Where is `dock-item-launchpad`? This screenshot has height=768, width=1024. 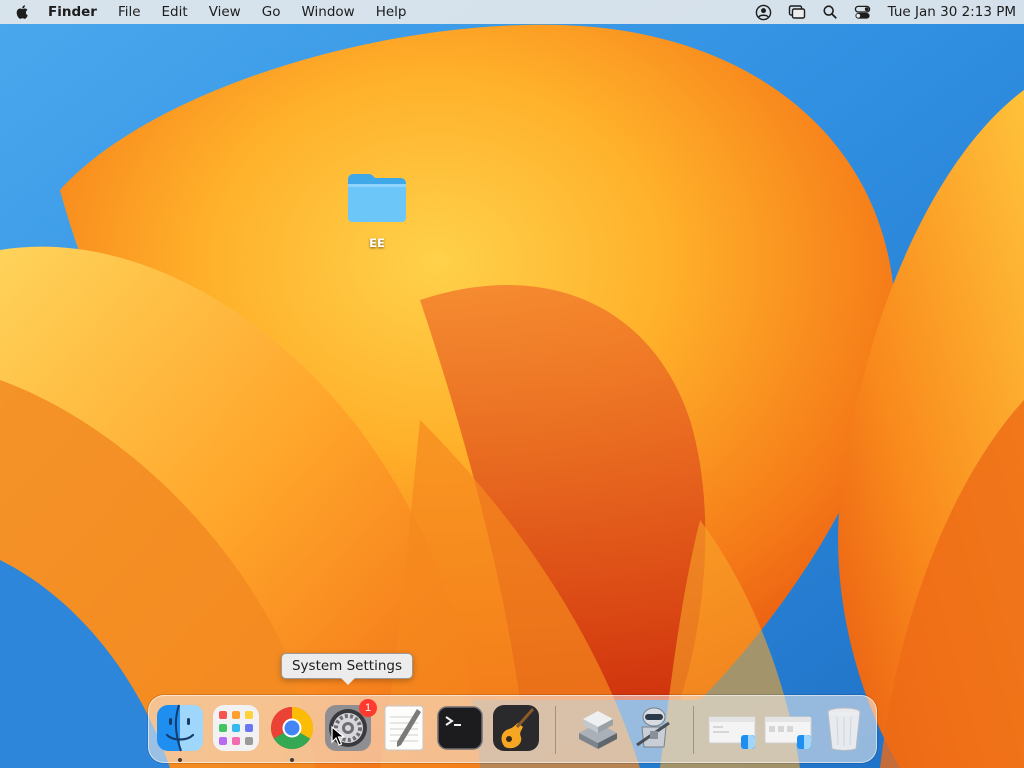
dock-item-launchpad is located at coordinates (236, 728).